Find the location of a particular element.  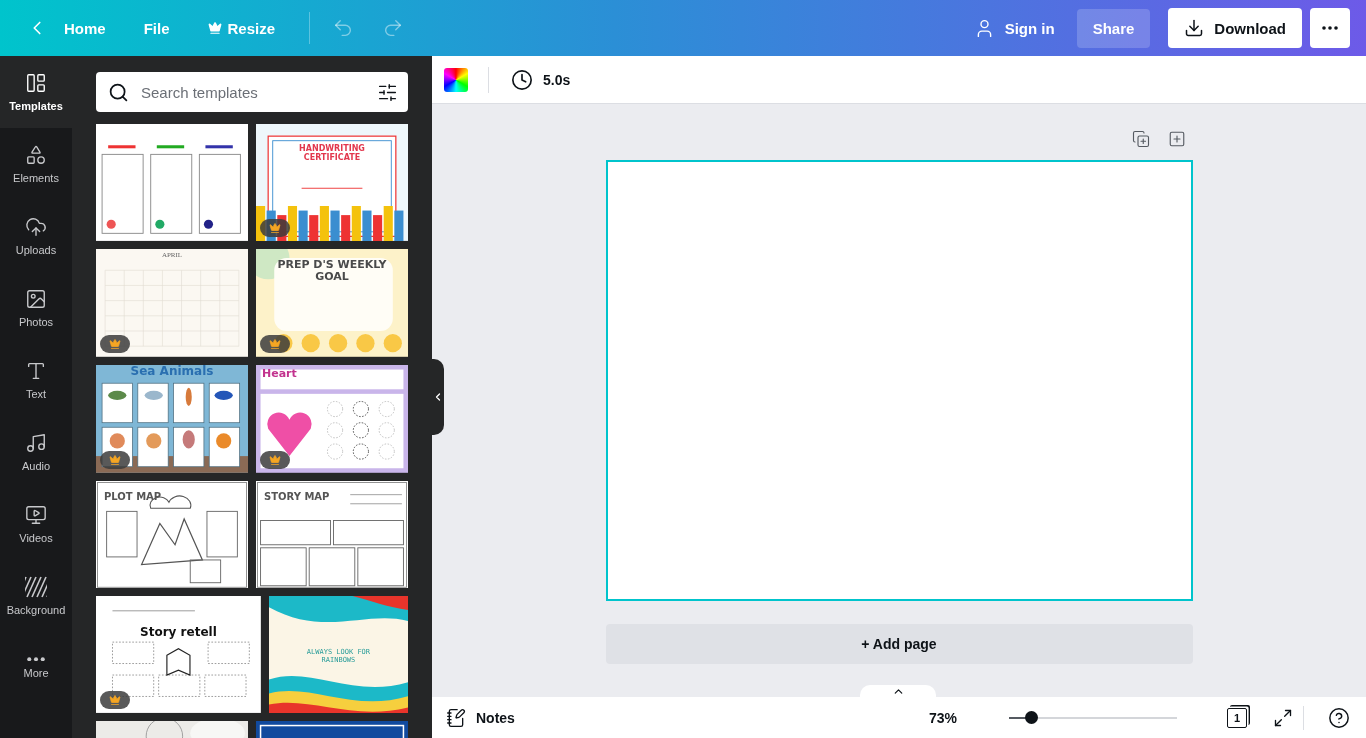

templates-icon is located at coordinates (36, 83).